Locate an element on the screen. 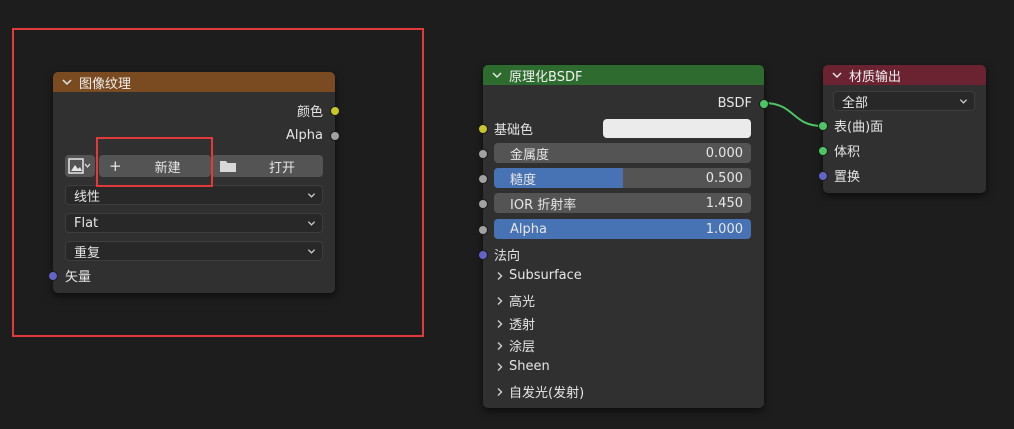  projection-value: Flat is located at coordinates (86, 223).